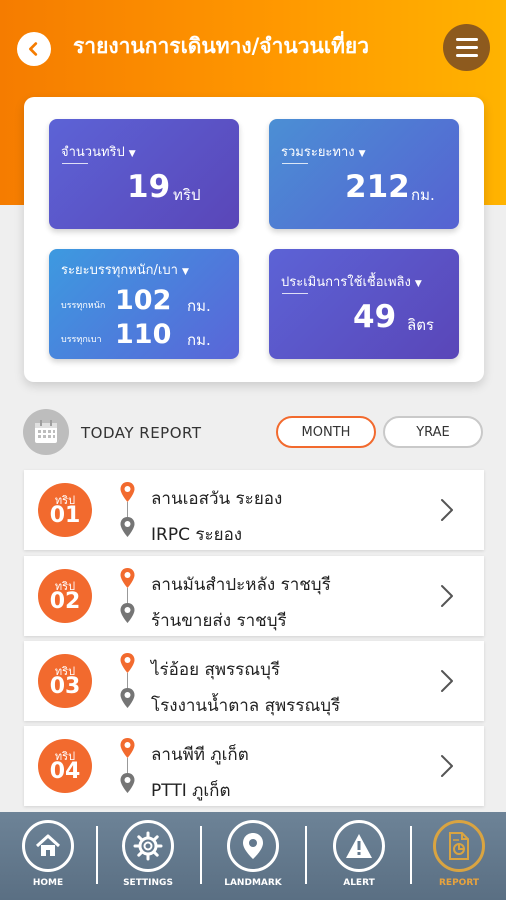 The height and width of the screenshot is (900, 506). I want to click on trip-origin: ลานมันสำปะหลัง ราชบุรี, so click(241, 585).